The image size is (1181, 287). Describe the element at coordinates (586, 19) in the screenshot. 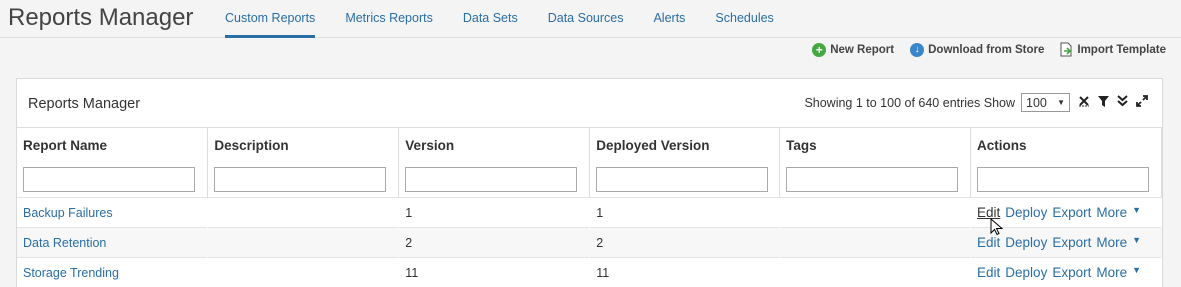

I see `tab-data-sources: Data Sources` at that location.